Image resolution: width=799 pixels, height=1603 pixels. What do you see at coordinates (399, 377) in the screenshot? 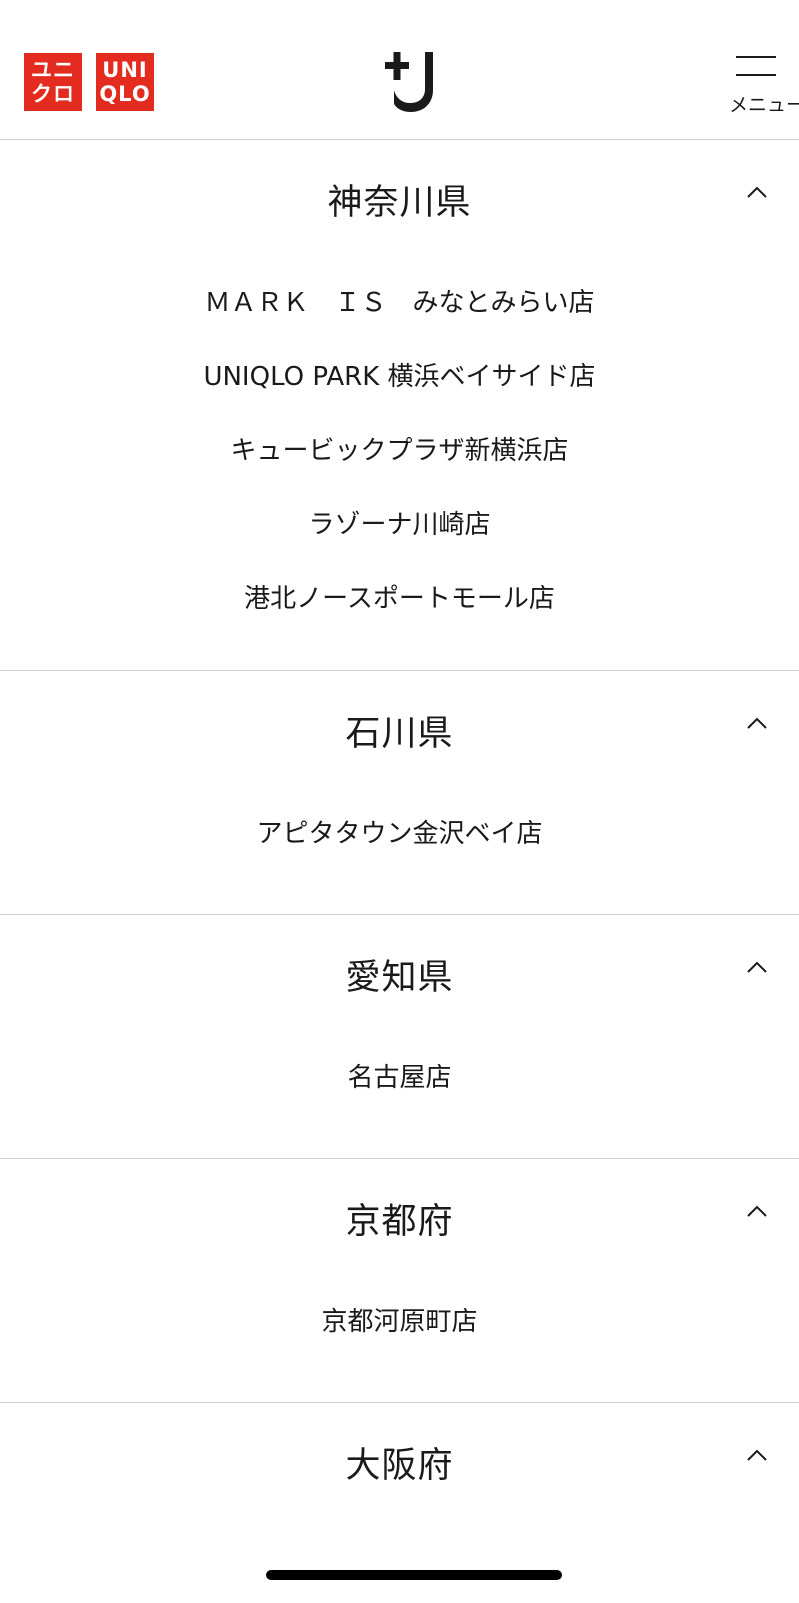
I see `store-link: UNIQLO PARK 横浜ベイサイド店` at bounding box center [399, 377].